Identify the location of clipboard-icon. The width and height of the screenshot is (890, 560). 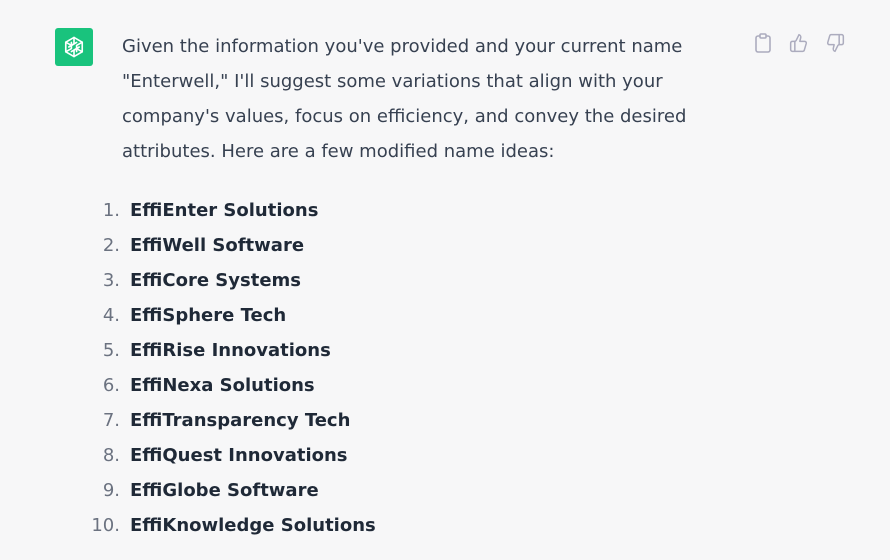
(763, 43).